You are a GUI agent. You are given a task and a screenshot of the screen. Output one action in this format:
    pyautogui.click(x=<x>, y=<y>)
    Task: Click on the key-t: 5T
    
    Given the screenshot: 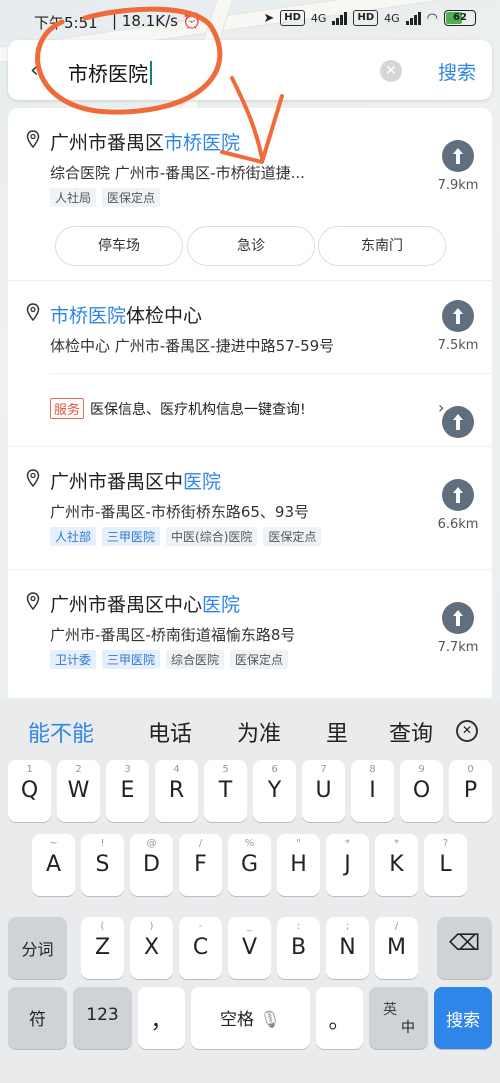 What is the action you would take?
    pyautogui.click(x=225, y=791)
    